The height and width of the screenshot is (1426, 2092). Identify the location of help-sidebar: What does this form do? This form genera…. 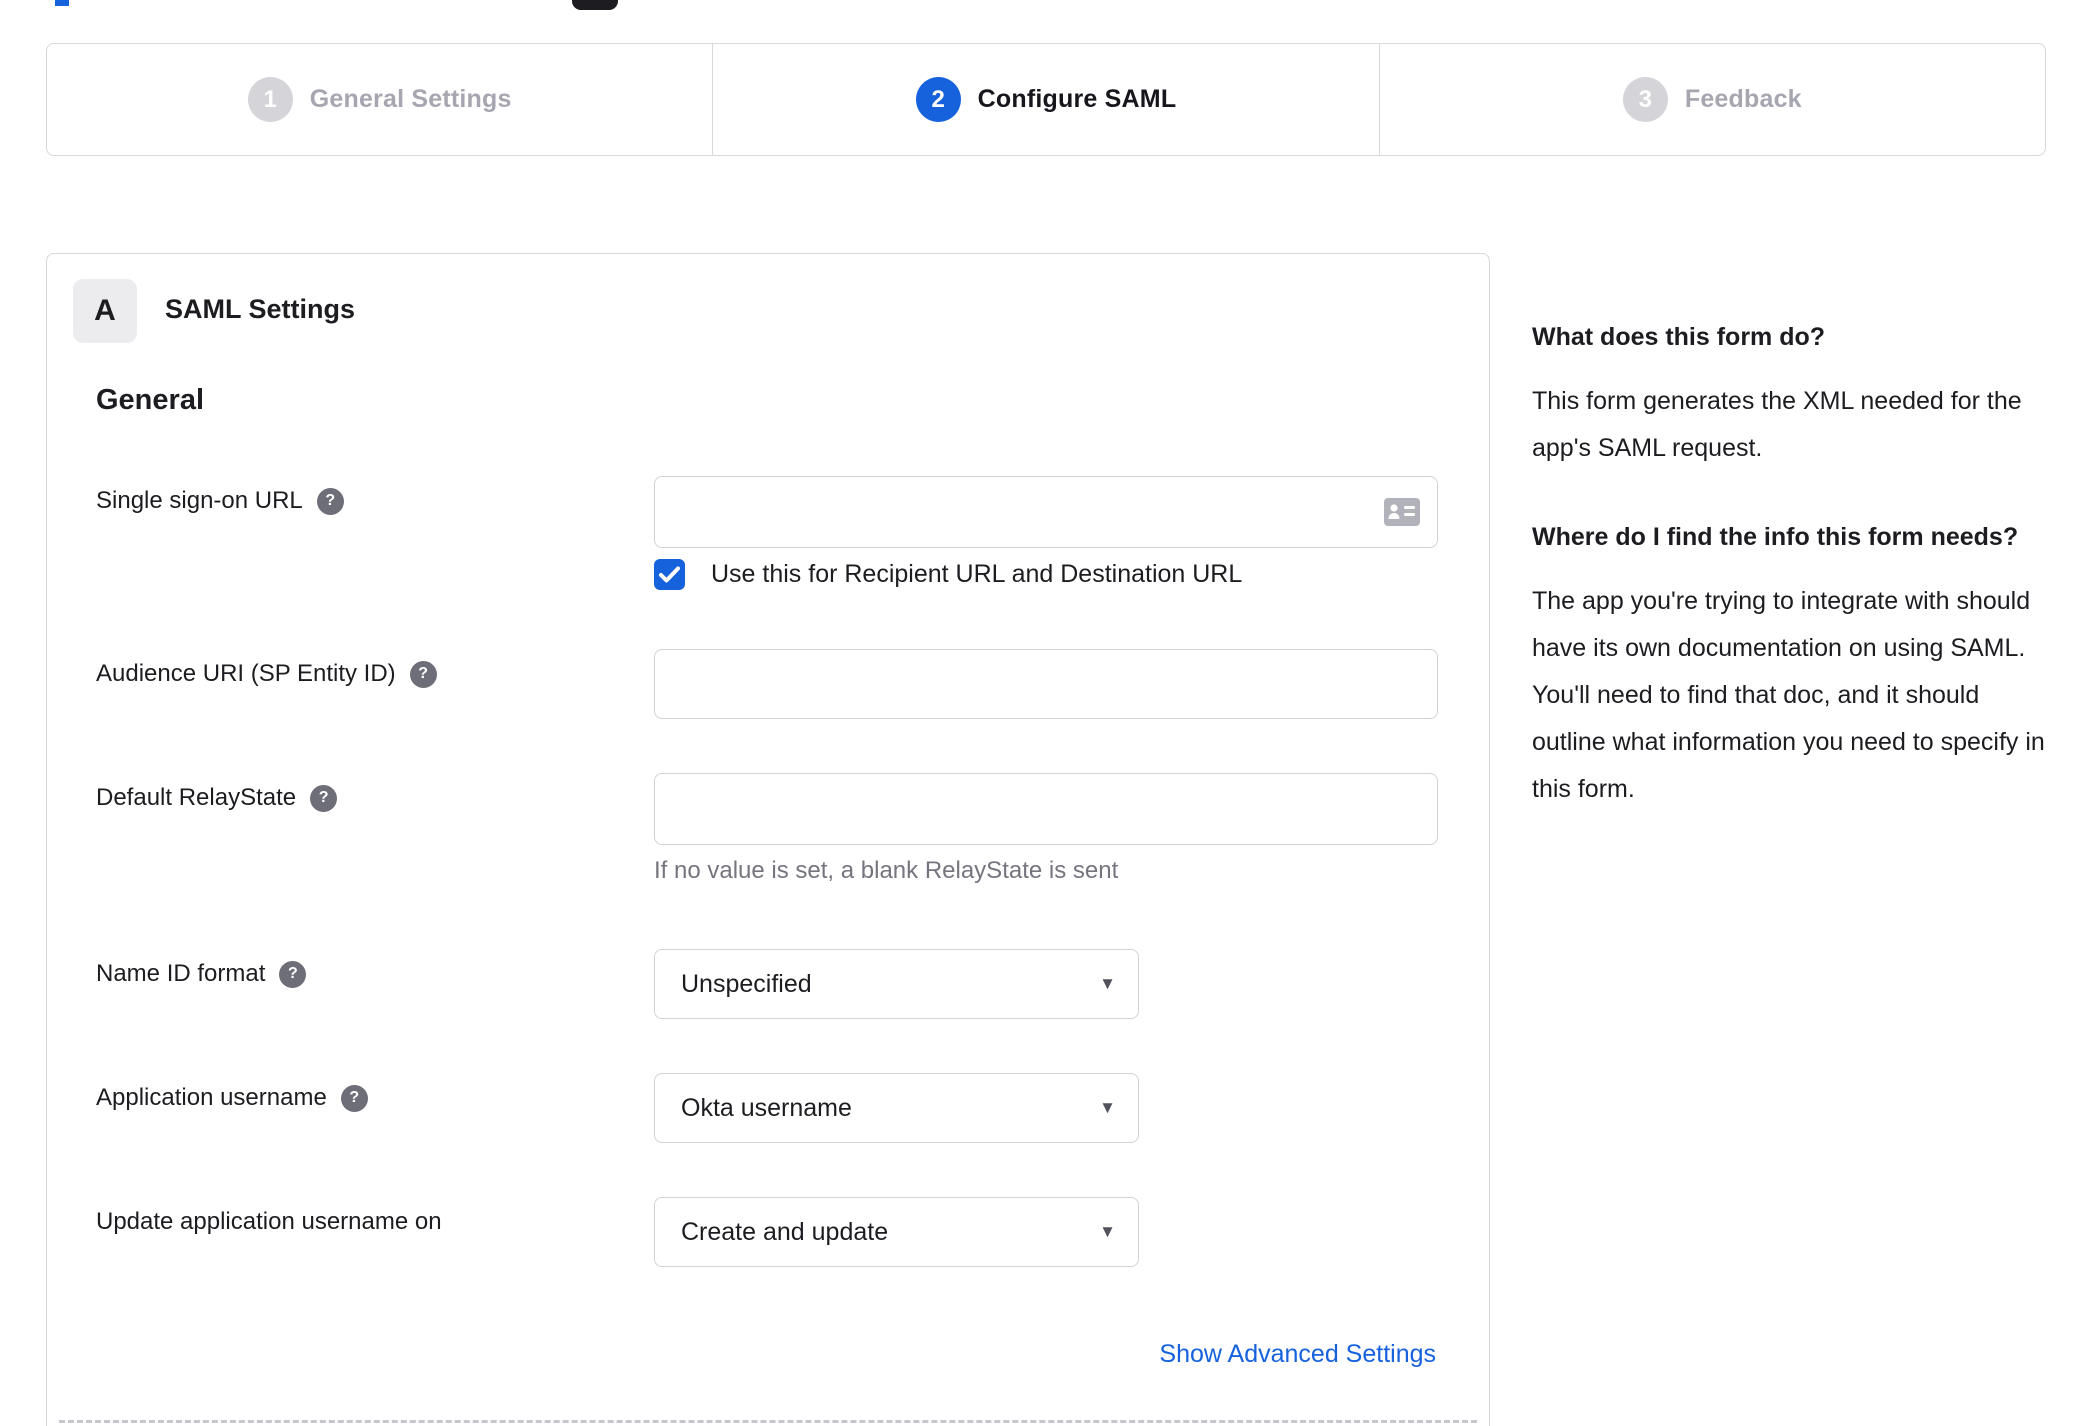
(1790, 565).